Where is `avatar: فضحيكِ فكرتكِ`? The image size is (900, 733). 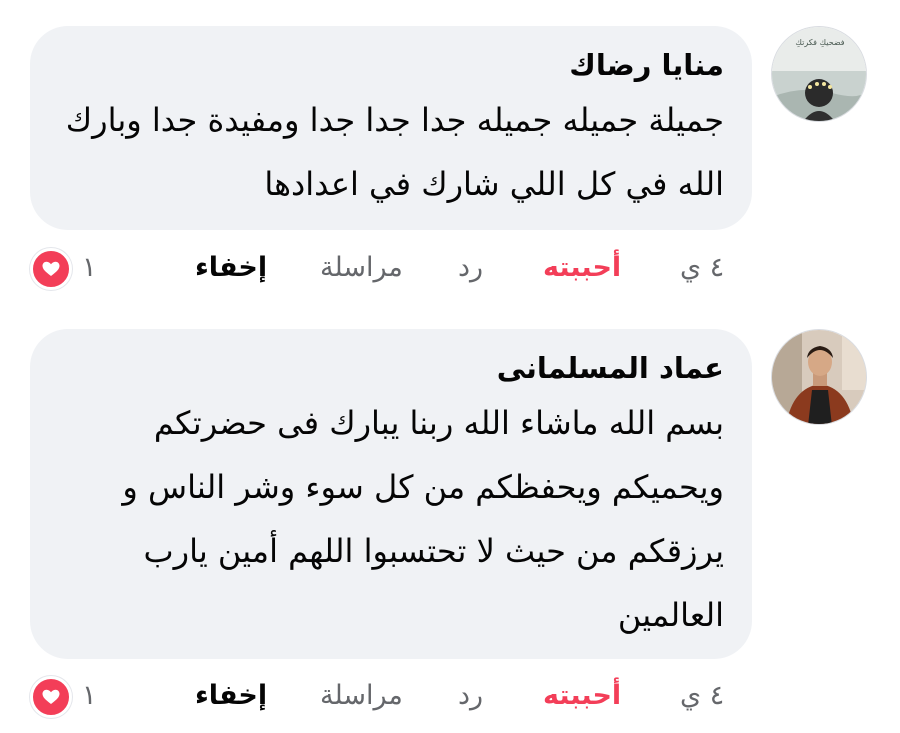 avatar: فضحيكِ فكرتكِ is located at coordinates (819, 74).